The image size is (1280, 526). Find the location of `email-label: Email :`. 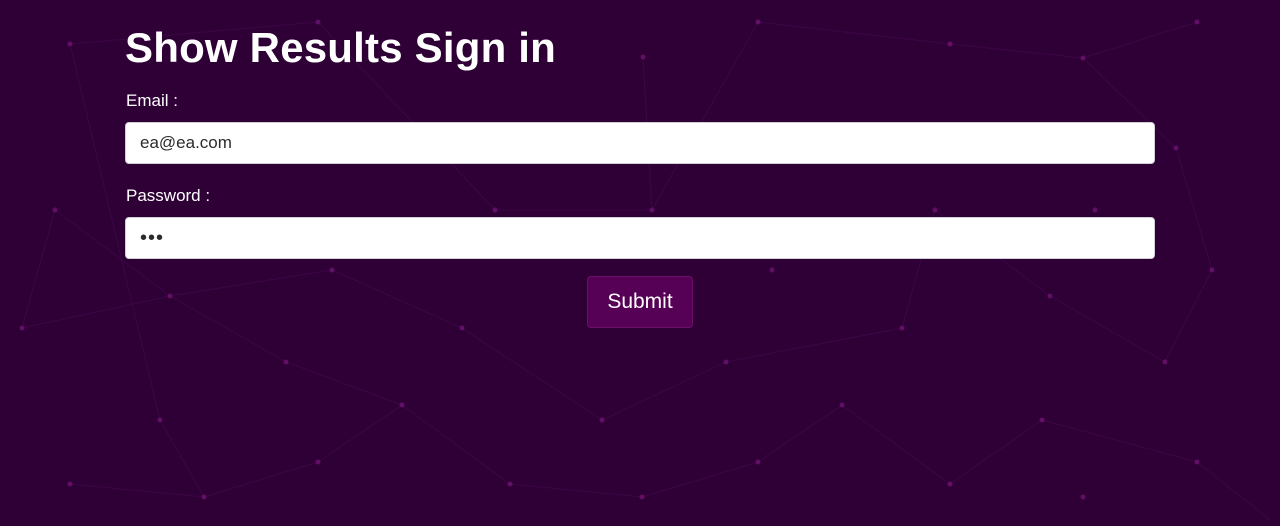

email-label: Email : is located at coordinates (152, 100).